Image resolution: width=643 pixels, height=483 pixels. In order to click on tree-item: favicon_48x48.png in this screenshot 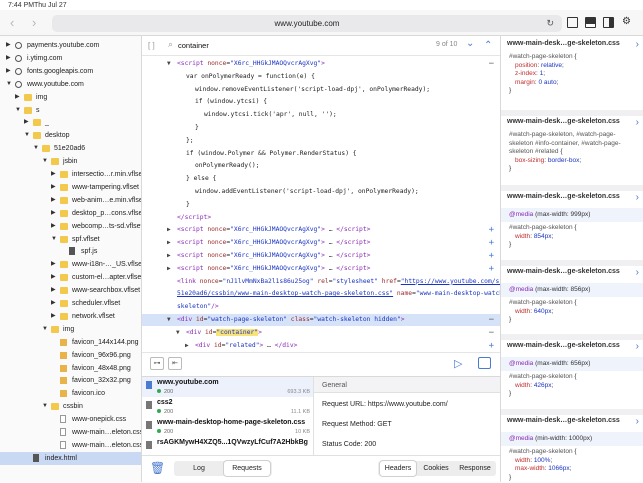, I will do `click(70, 368)`.